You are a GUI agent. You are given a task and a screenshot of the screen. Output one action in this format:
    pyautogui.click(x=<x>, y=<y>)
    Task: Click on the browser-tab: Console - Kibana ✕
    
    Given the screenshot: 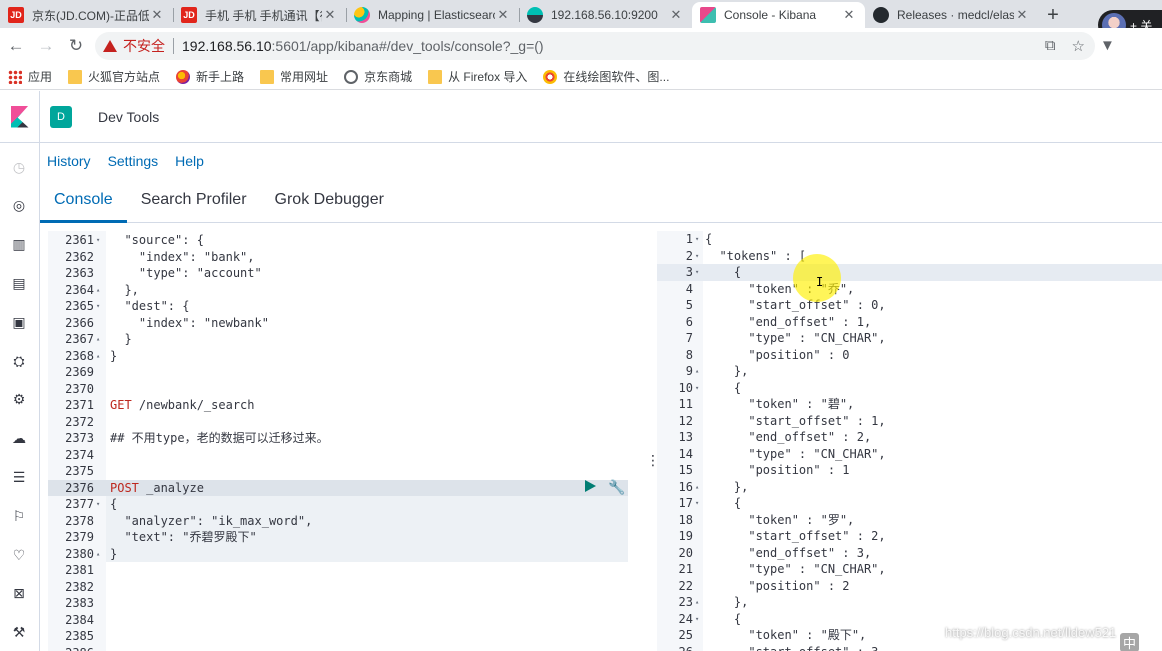 What is the action you would take?
    pyautogui.click(x=778, y=15)
    